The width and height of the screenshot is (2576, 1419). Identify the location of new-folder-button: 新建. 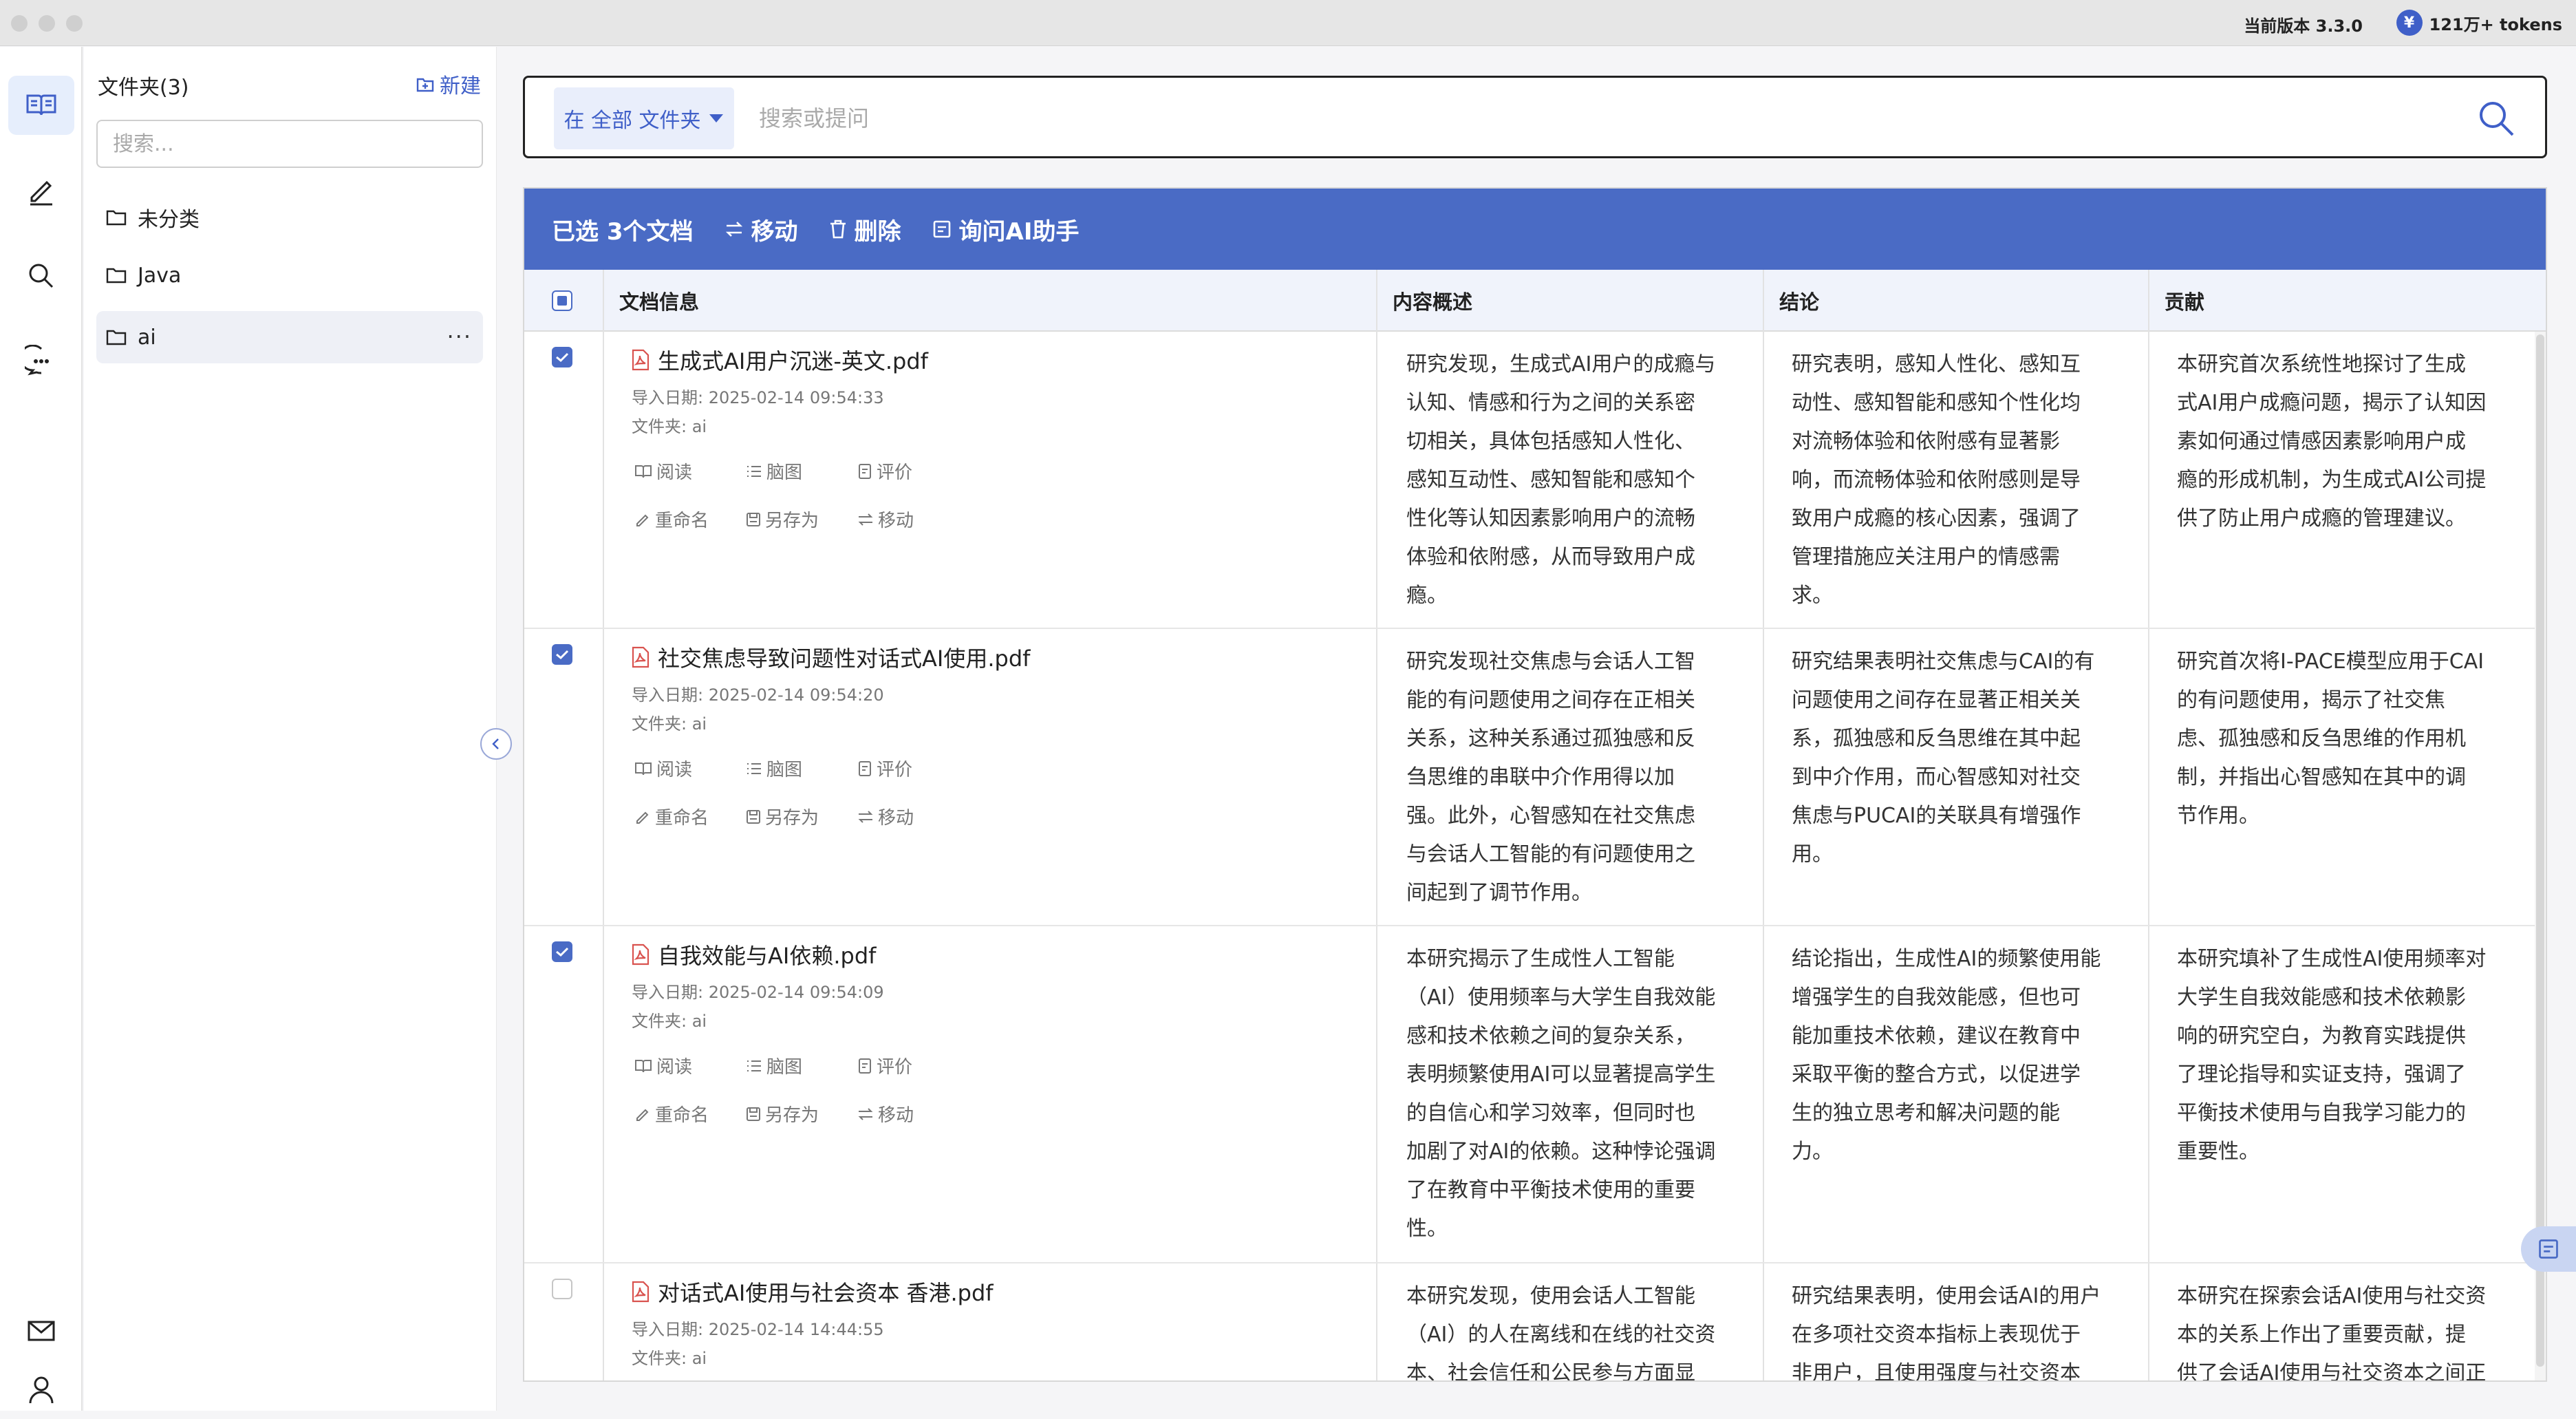
(448, 84).